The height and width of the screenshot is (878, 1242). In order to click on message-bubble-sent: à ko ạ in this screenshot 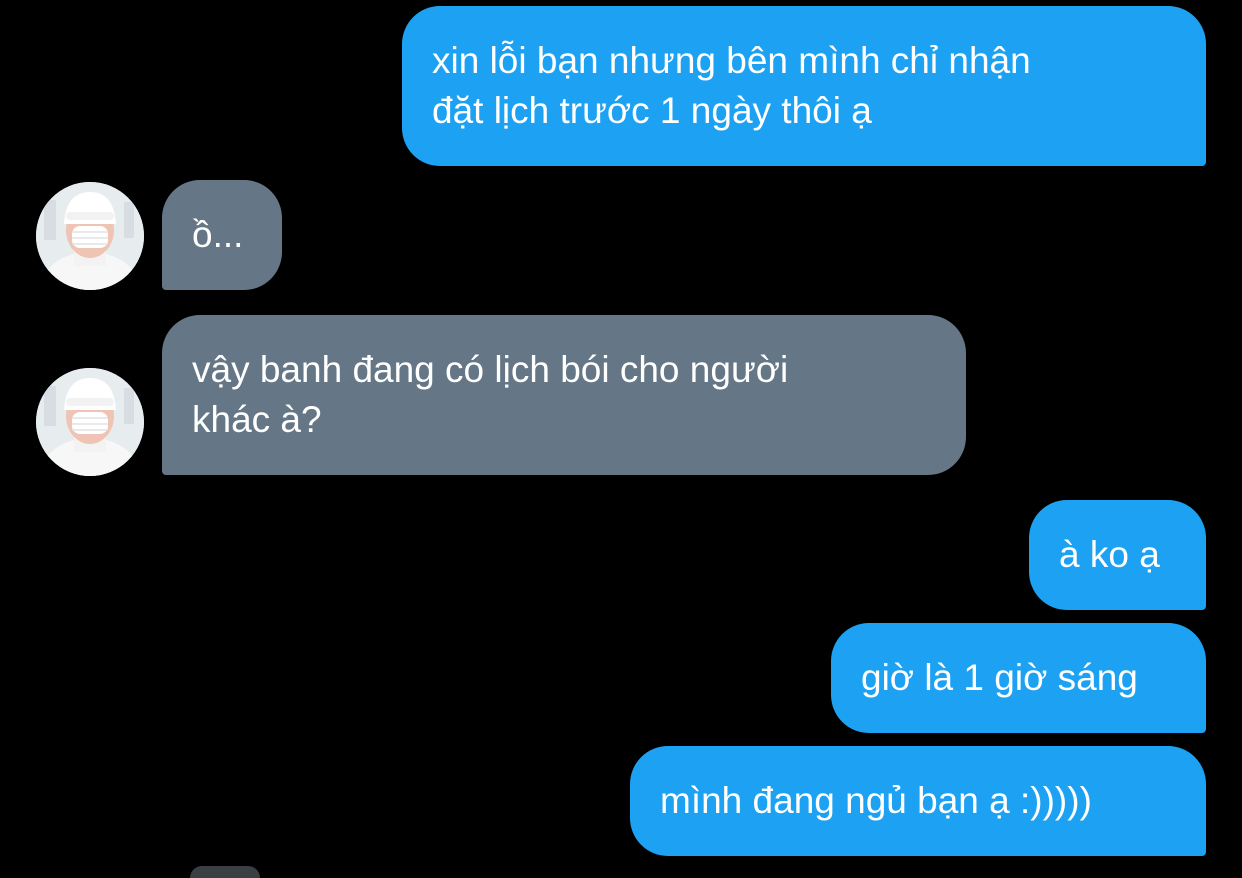, I will do `click(1117, 555)`.